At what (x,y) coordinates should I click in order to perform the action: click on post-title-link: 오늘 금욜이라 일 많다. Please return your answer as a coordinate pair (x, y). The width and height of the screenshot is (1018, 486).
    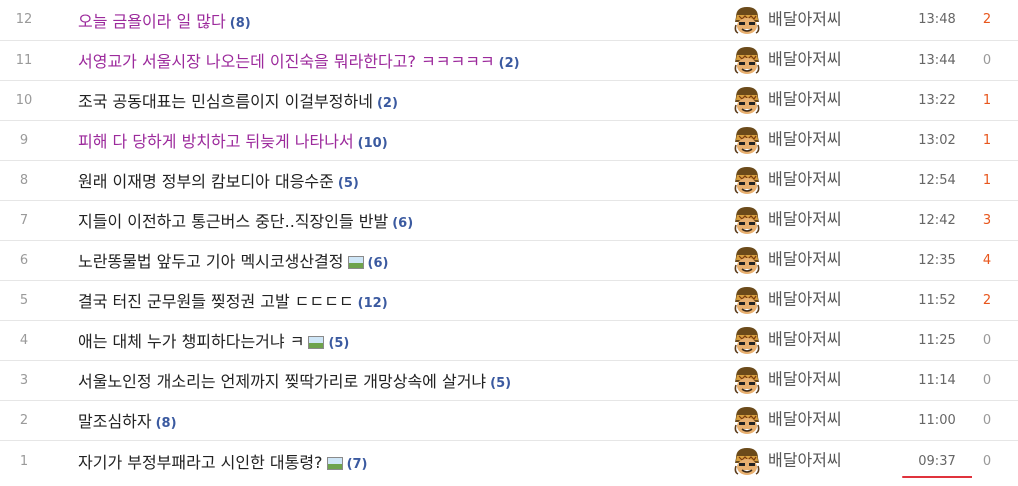
    Looking at the image, I should click on (152, 21).